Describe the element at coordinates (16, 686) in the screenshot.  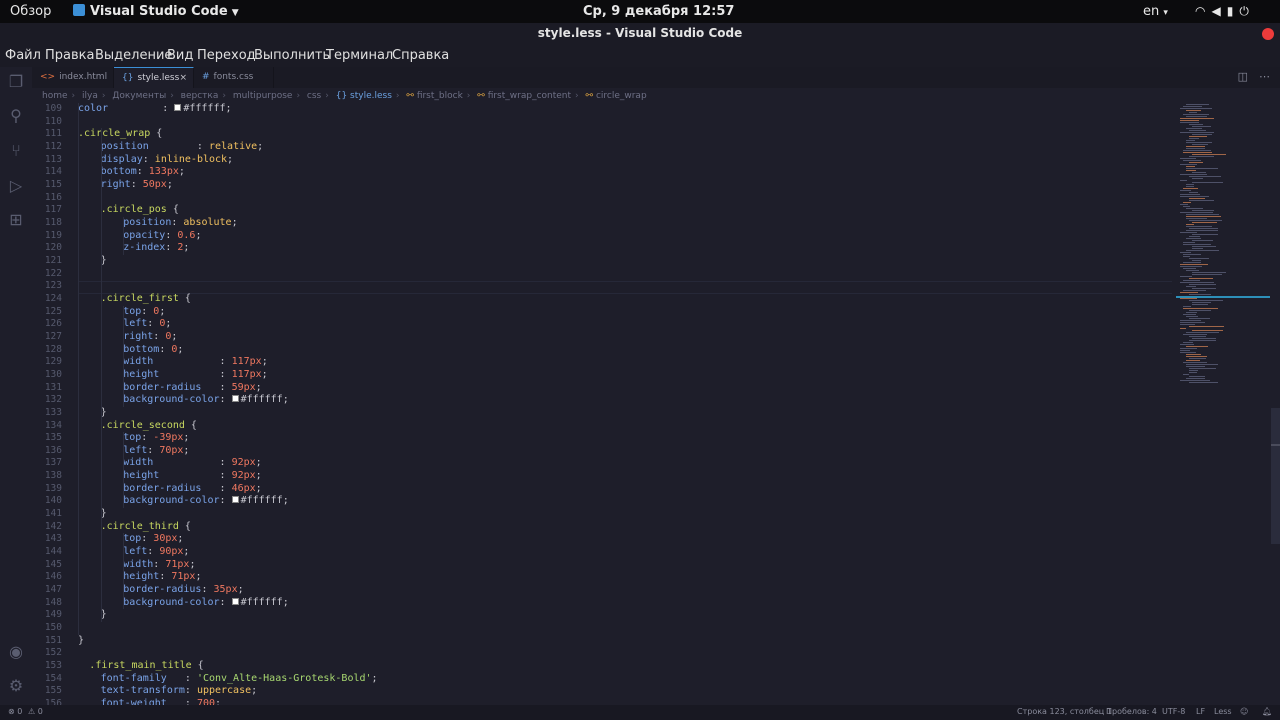
I see `settings-gear-icon: ⚙` at that location.